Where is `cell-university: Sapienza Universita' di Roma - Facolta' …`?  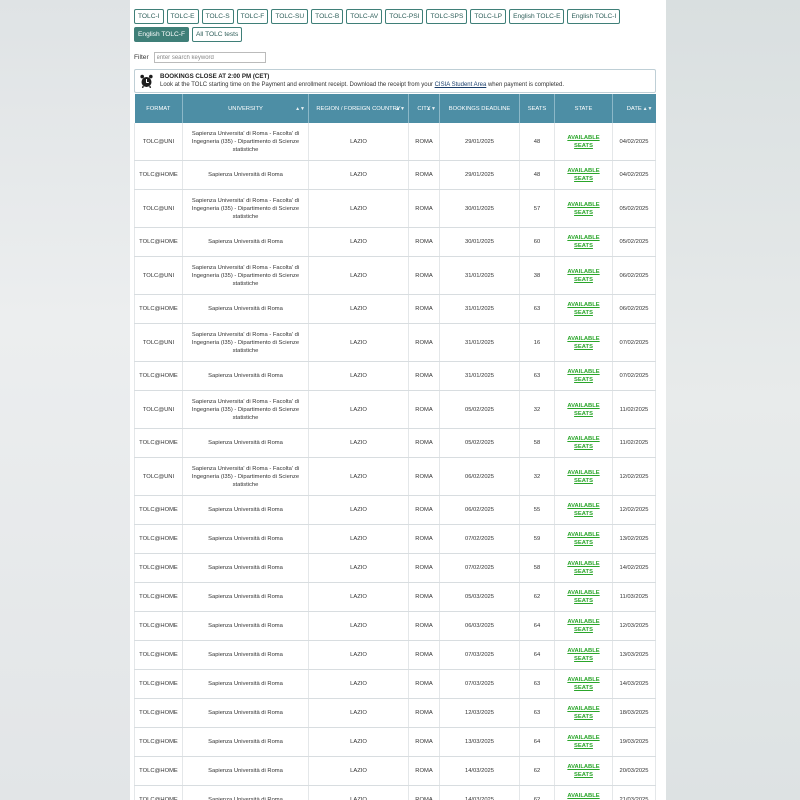
cell-university: Sapienza Universita' di Roma - Facolta' … is located at coordinates (245, 476).